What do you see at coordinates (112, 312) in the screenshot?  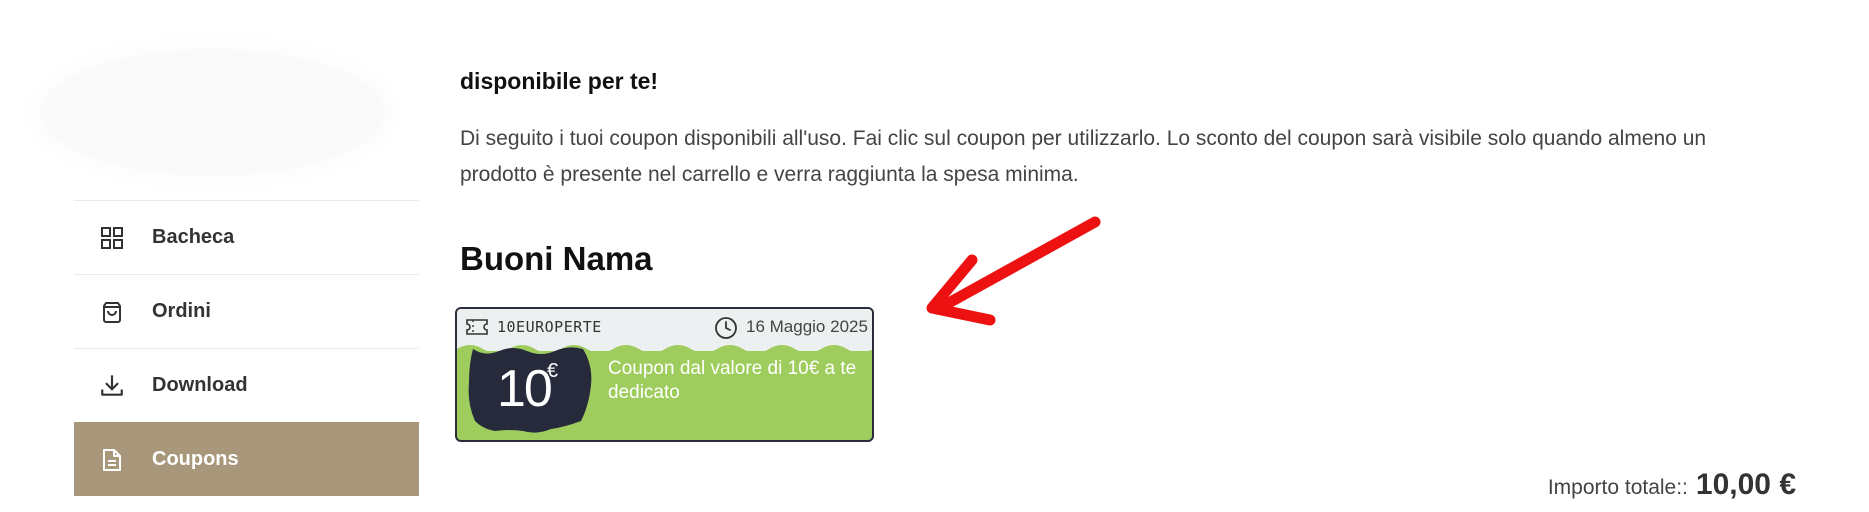 I see `shopping-bag-icon` at bounding box center [112, 312].